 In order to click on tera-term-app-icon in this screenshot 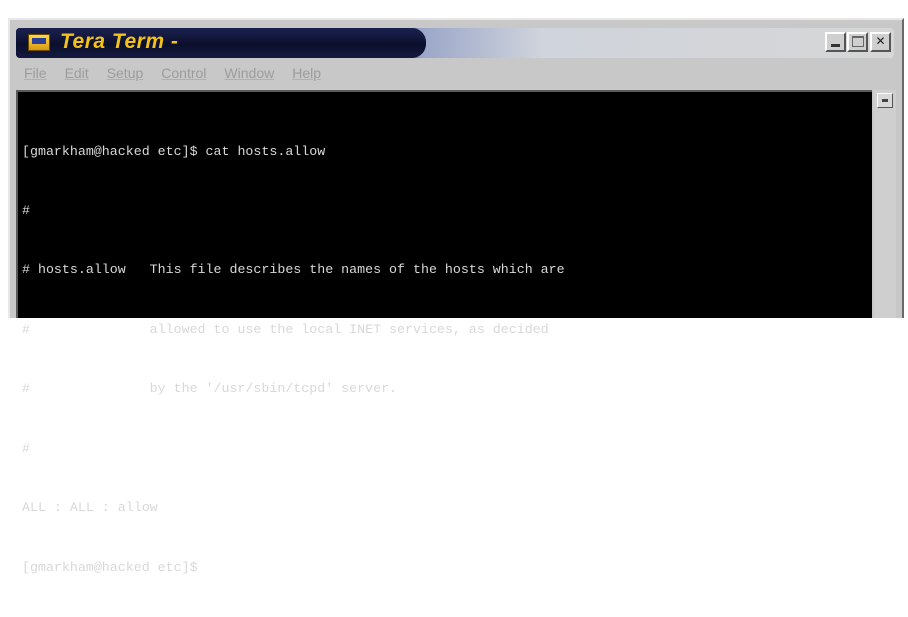, I will do `click(39, 42)`.